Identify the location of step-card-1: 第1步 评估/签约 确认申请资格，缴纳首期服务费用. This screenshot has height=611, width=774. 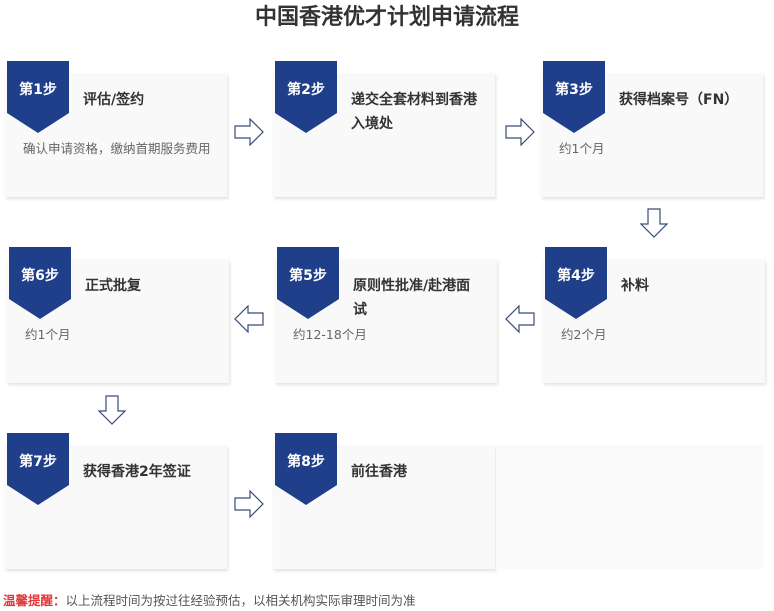
(116, 129).